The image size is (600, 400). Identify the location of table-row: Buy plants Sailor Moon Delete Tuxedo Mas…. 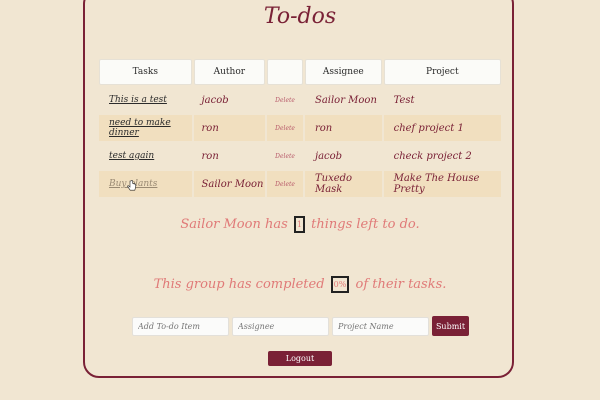
(300, 184).